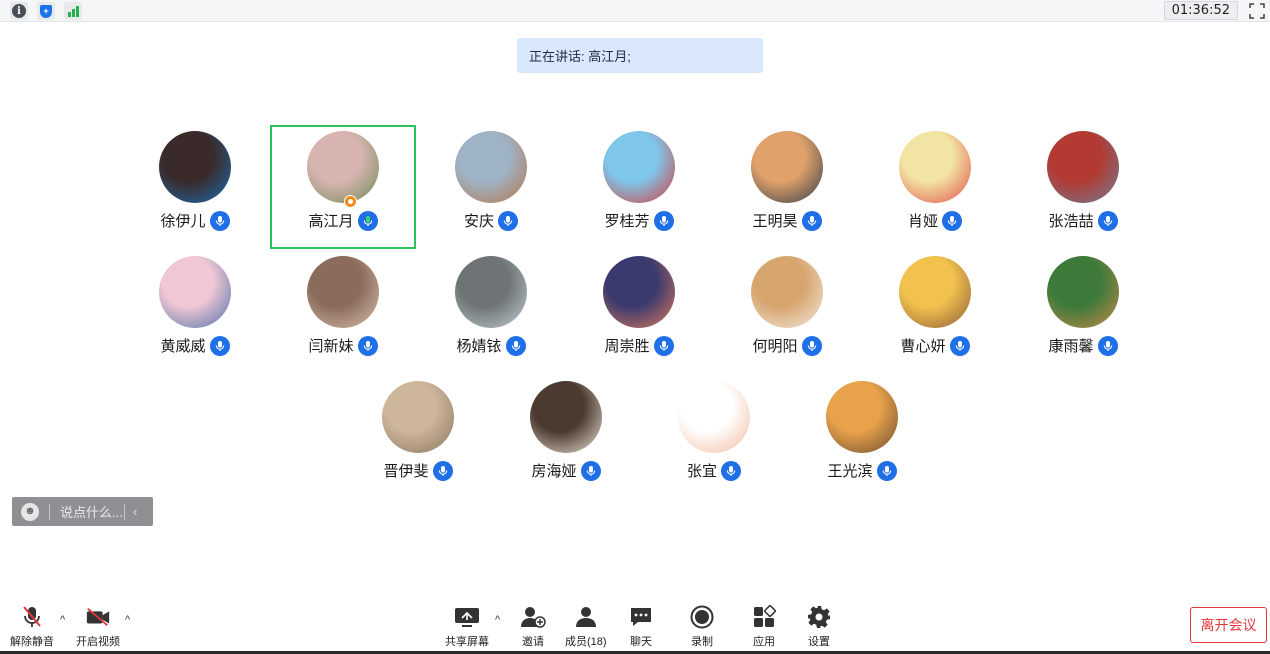 The width and height of the screenshot is (1270, 654). I want to click on record-button: 录制, so click(702, 626).